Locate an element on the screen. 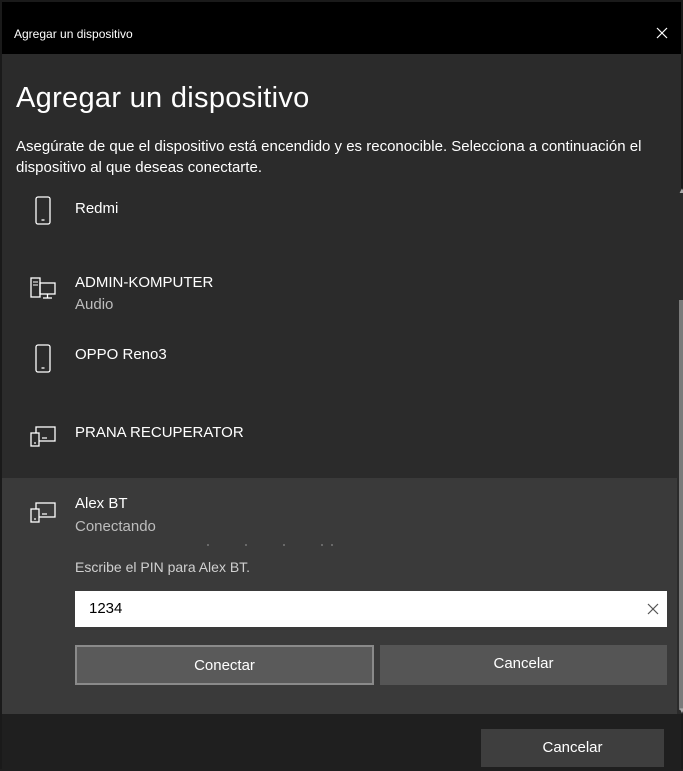  progress-dots is located at coordinates (287, 546).